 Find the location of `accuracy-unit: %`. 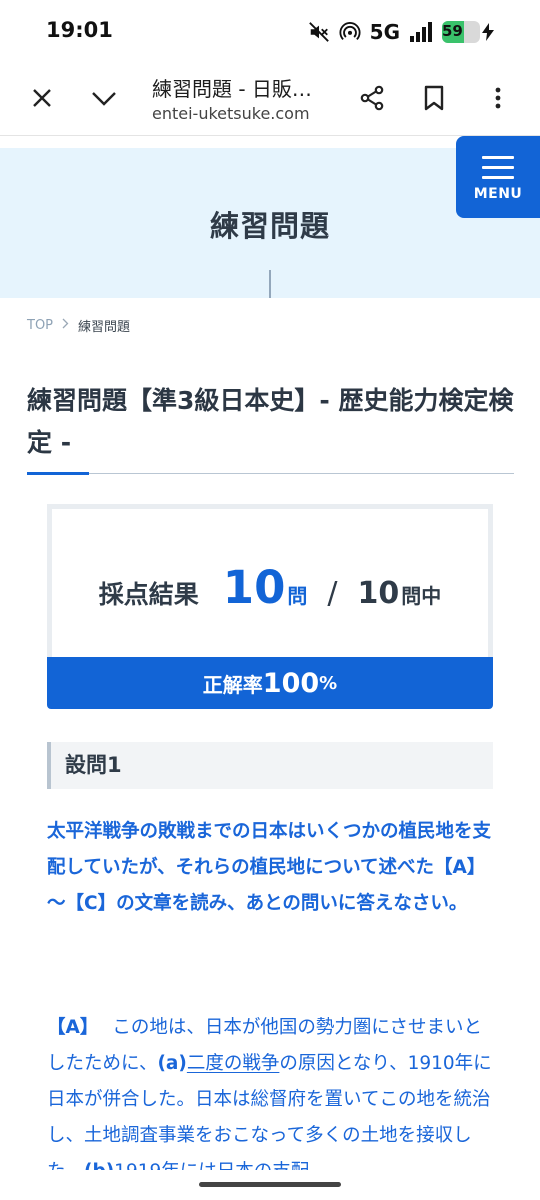

accuracy-unit: % is located at coordinates (328, 683).